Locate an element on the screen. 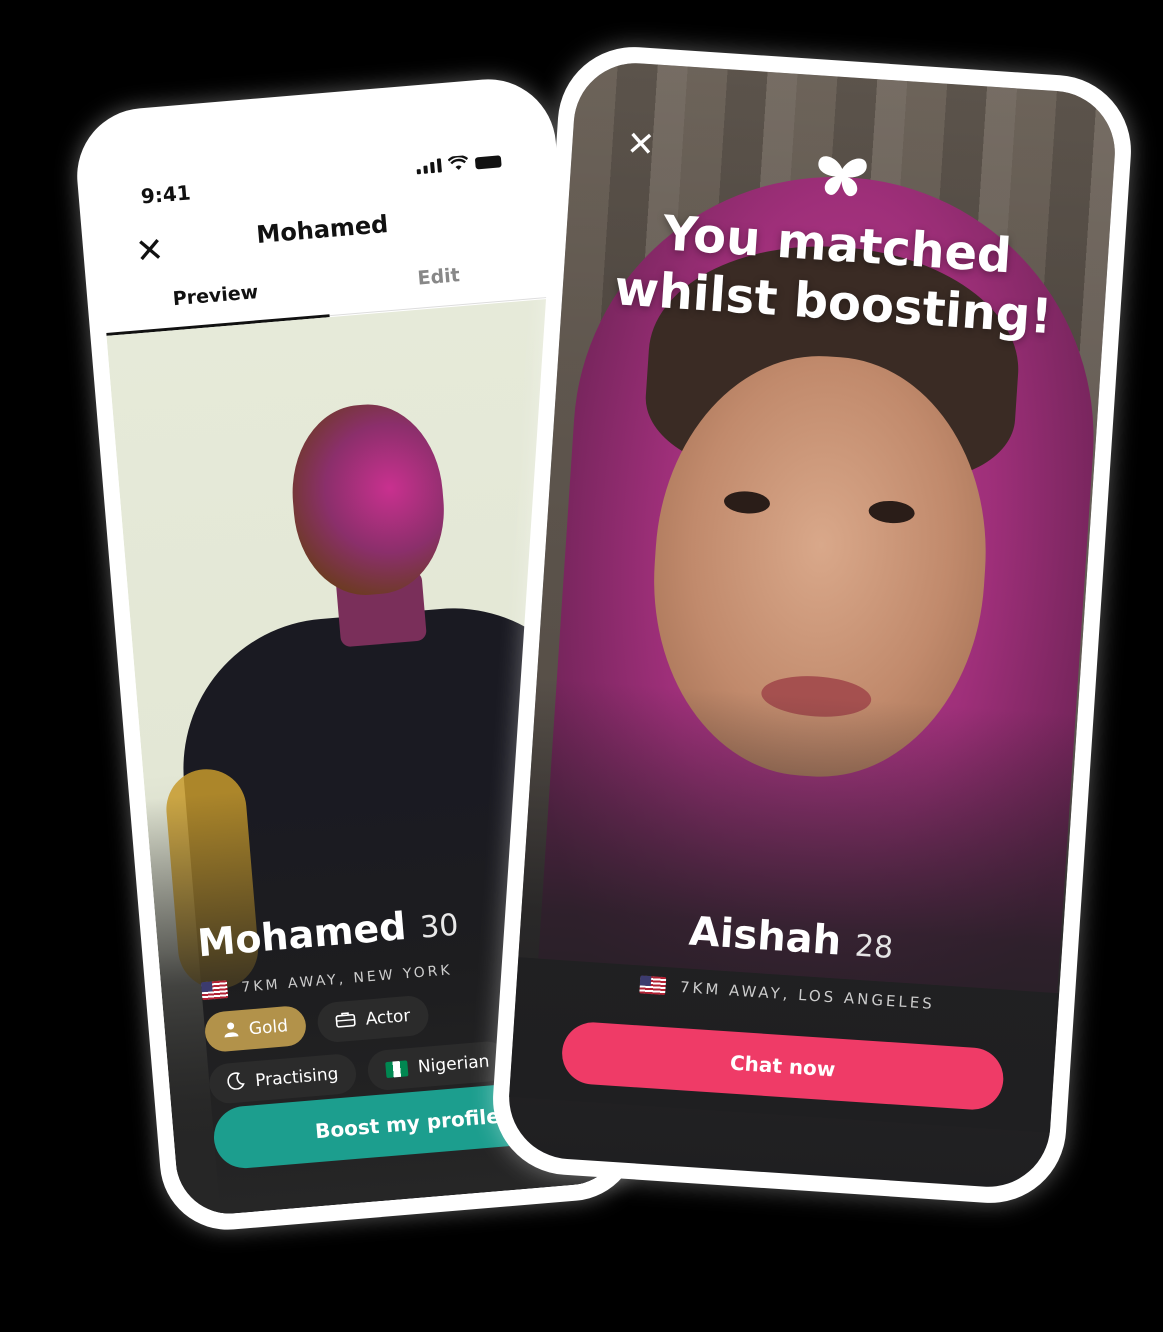 The width and height of the screenshot is (1163, 1332). person-icon is located at coordinates (231, 1030).